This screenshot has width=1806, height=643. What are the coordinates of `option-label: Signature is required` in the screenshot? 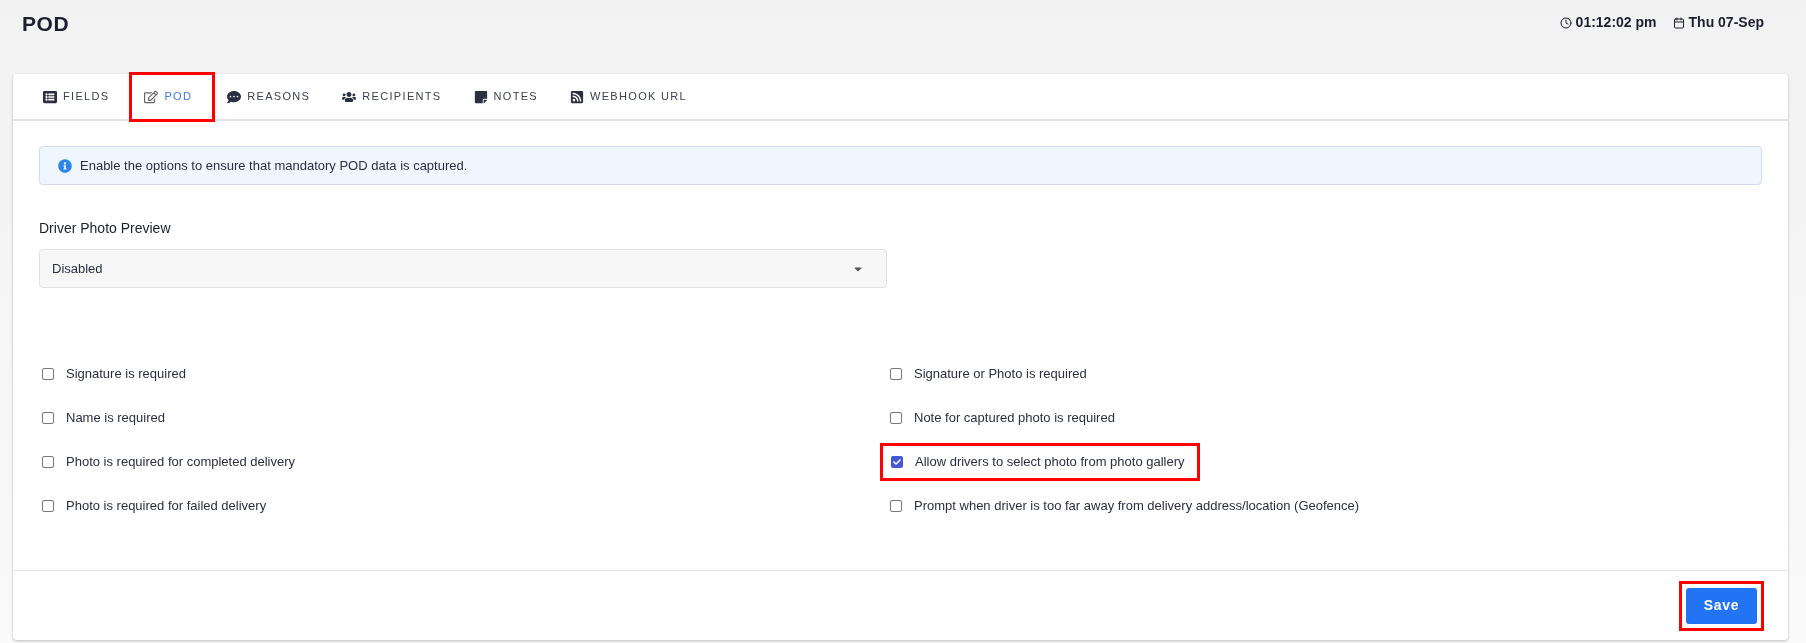 It's located at (126, 374).